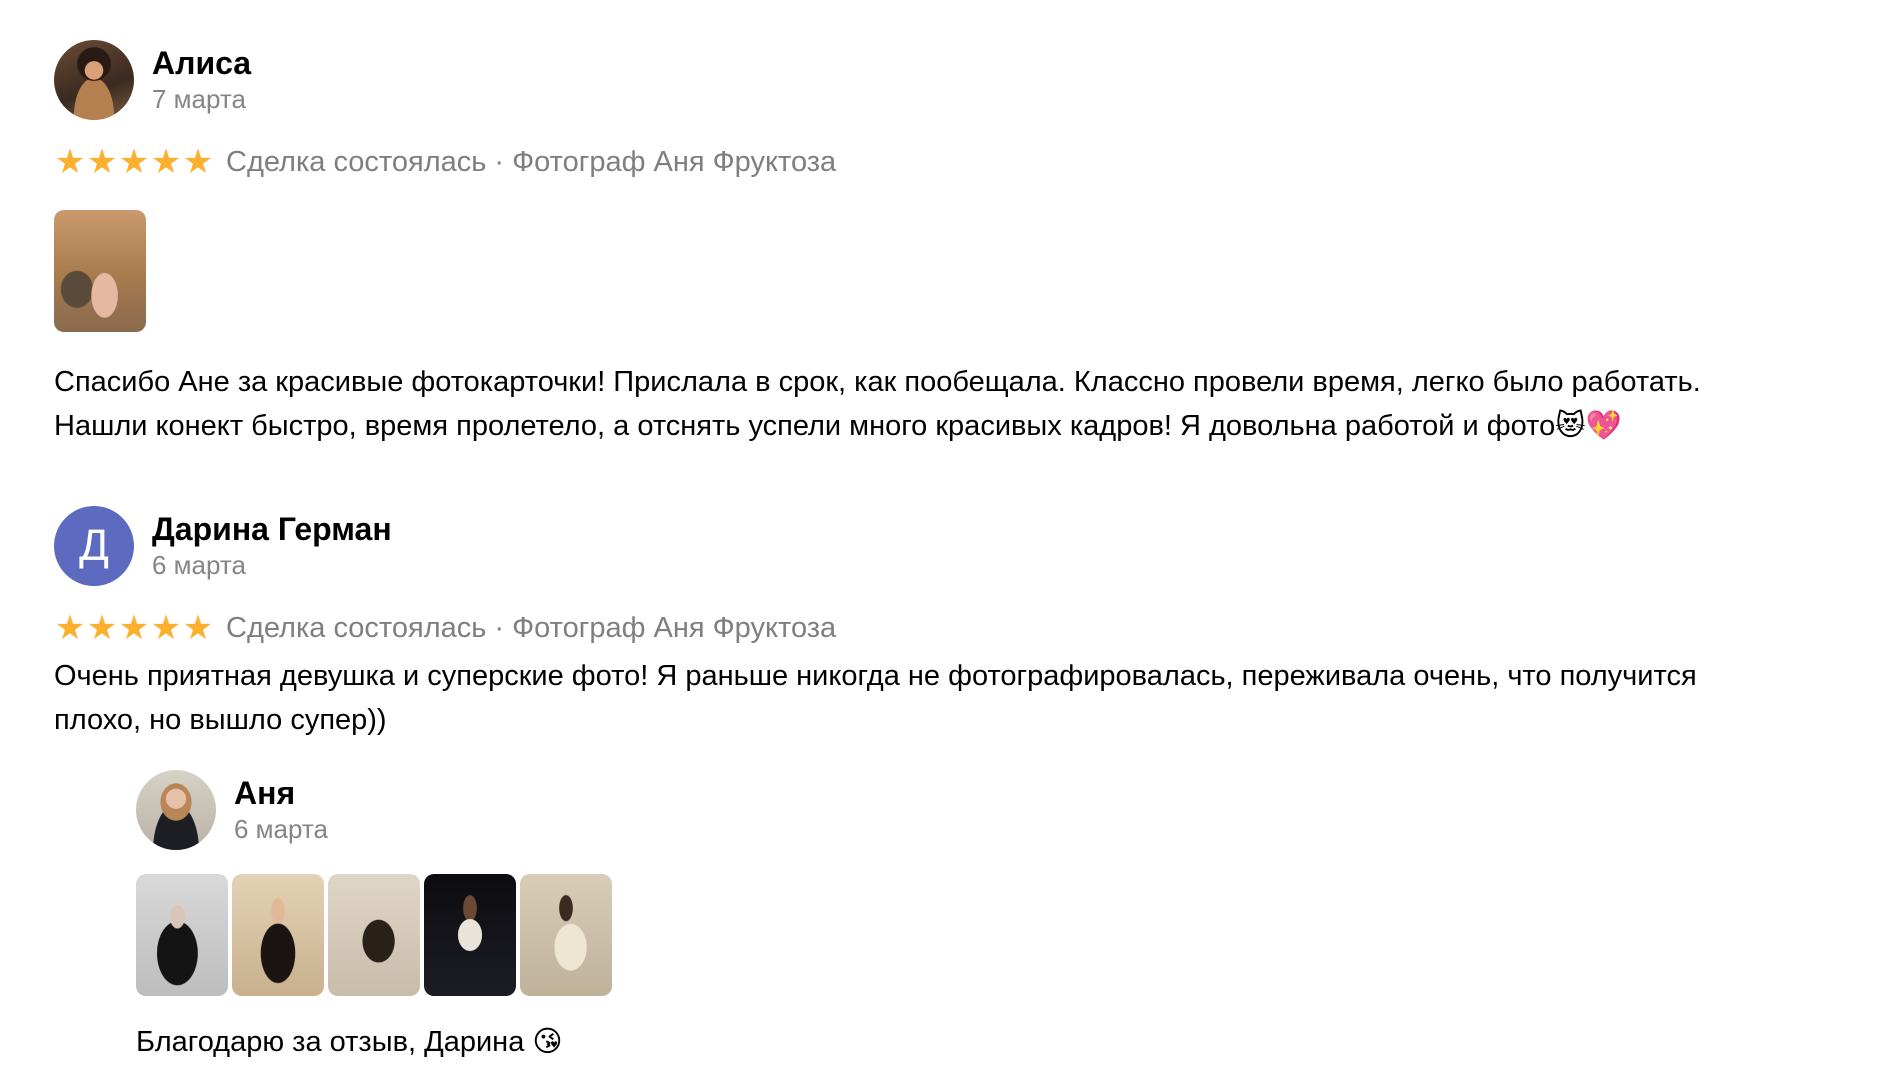  Describe the element at coordinates (272, 529) in the screenshot. I see `author-name: Дарина Герман` at that location.